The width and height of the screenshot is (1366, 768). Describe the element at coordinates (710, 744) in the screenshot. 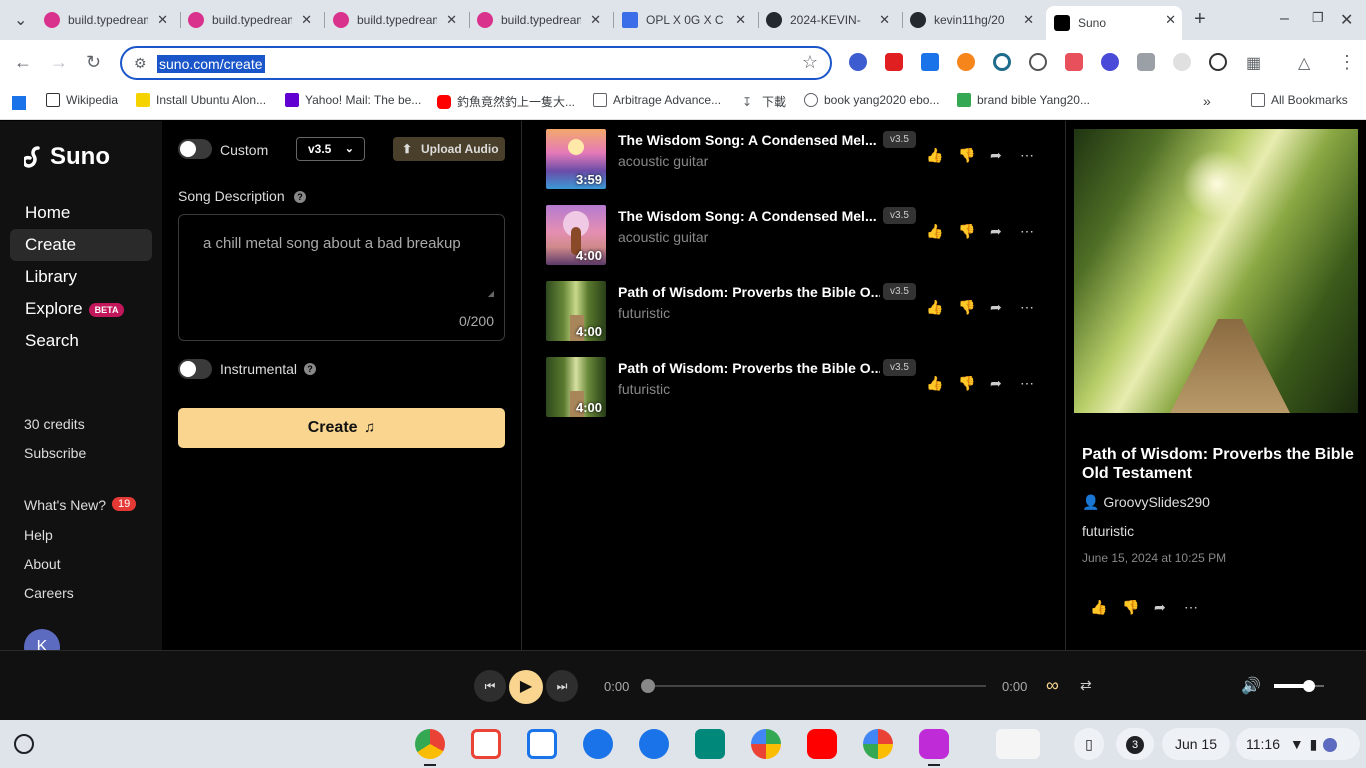

I see `meet-icon` at that location.